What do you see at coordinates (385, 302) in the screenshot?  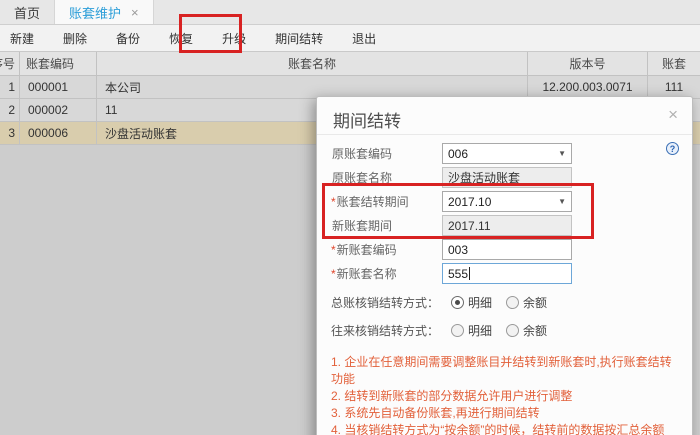 I see `general-ledger-method-label: 总账核销结转方式：` at bounding box center [385, 302].